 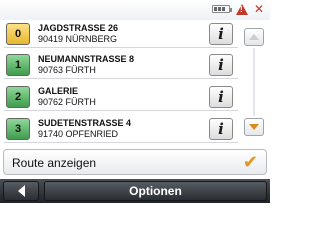 I want to click on no-signal-icon: ✕, so click(x=258, y=9).